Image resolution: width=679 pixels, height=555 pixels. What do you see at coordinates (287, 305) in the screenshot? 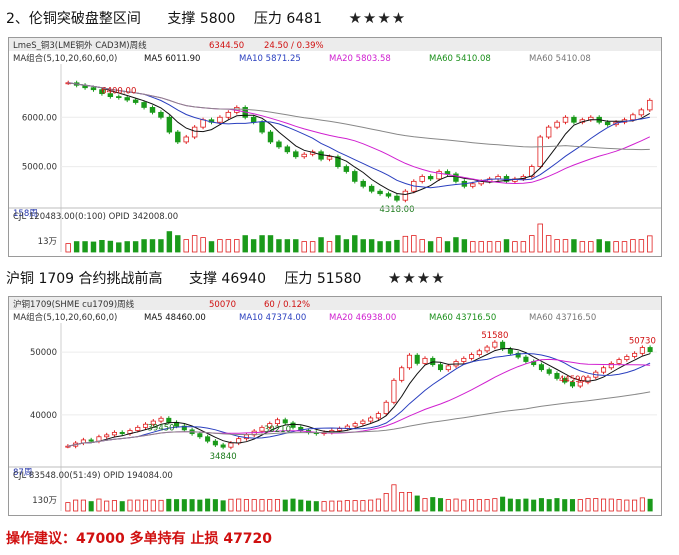
I see `price-change: 60 / 0.12%` at bounding box center [287, 305].